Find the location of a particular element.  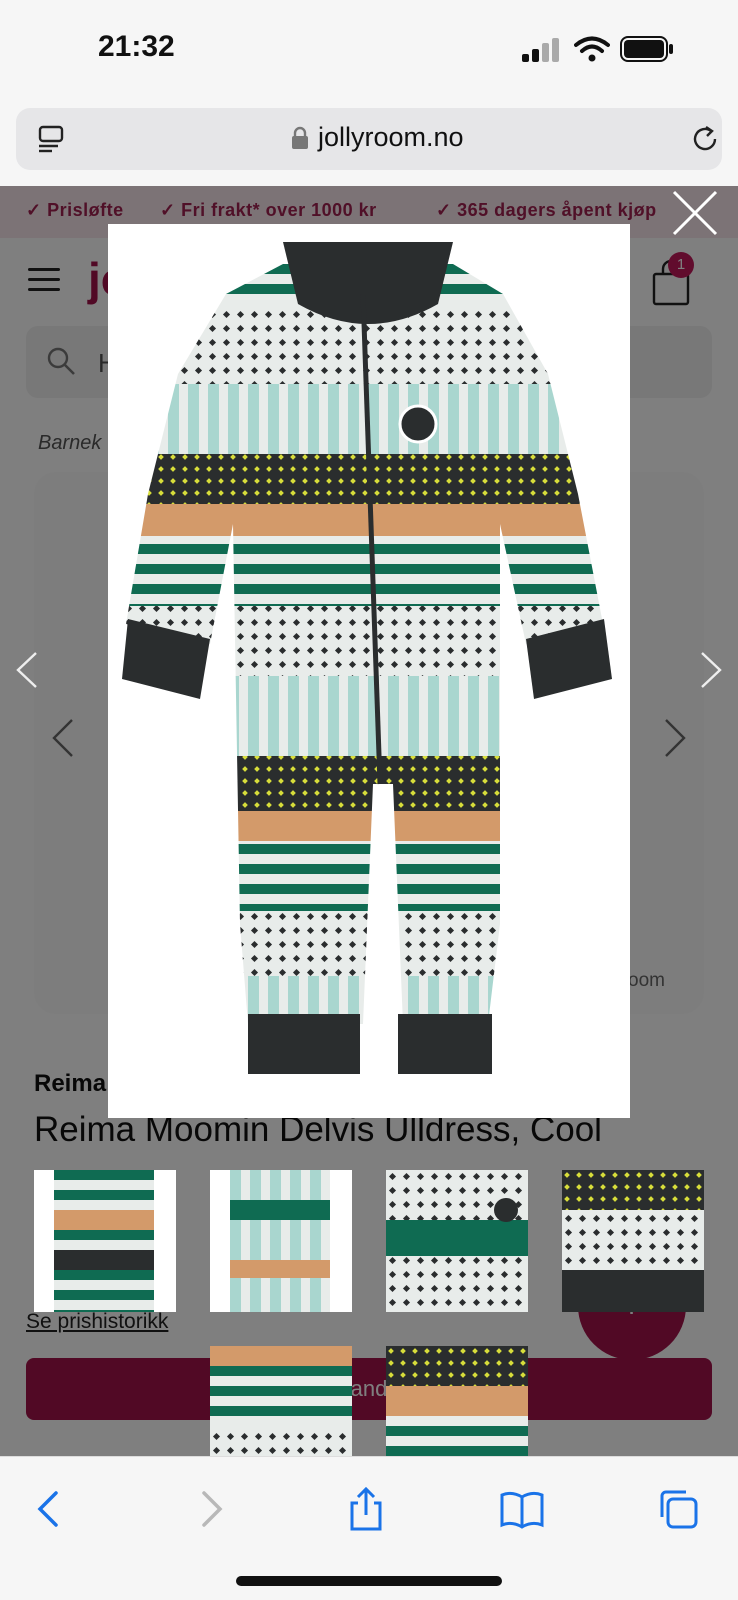

chevron-right-icon is located at coordinates (711, 670).